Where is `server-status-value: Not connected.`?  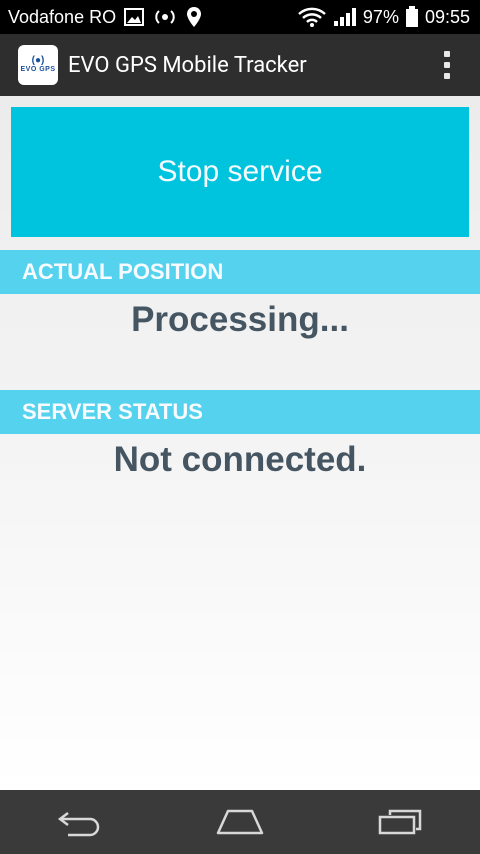
server-status-value: Not connected. is located at coordinates (240, 459).